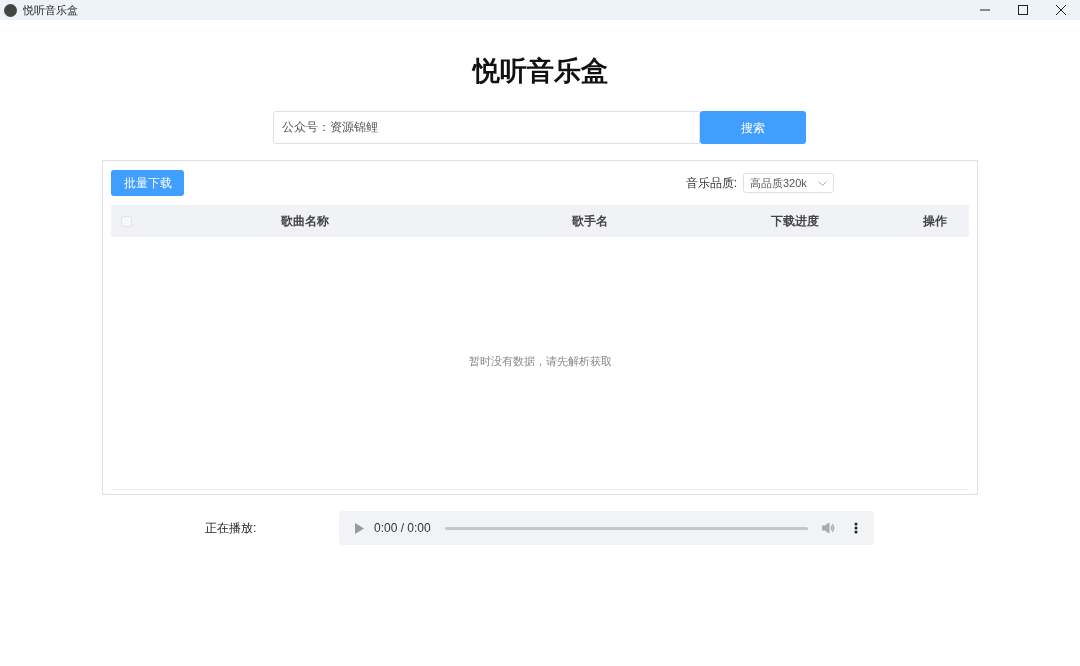  What do you see at coordinates (590, 221) in the screenshot?
I see `column-header: 歌手名` at bounding box center [590, 221].